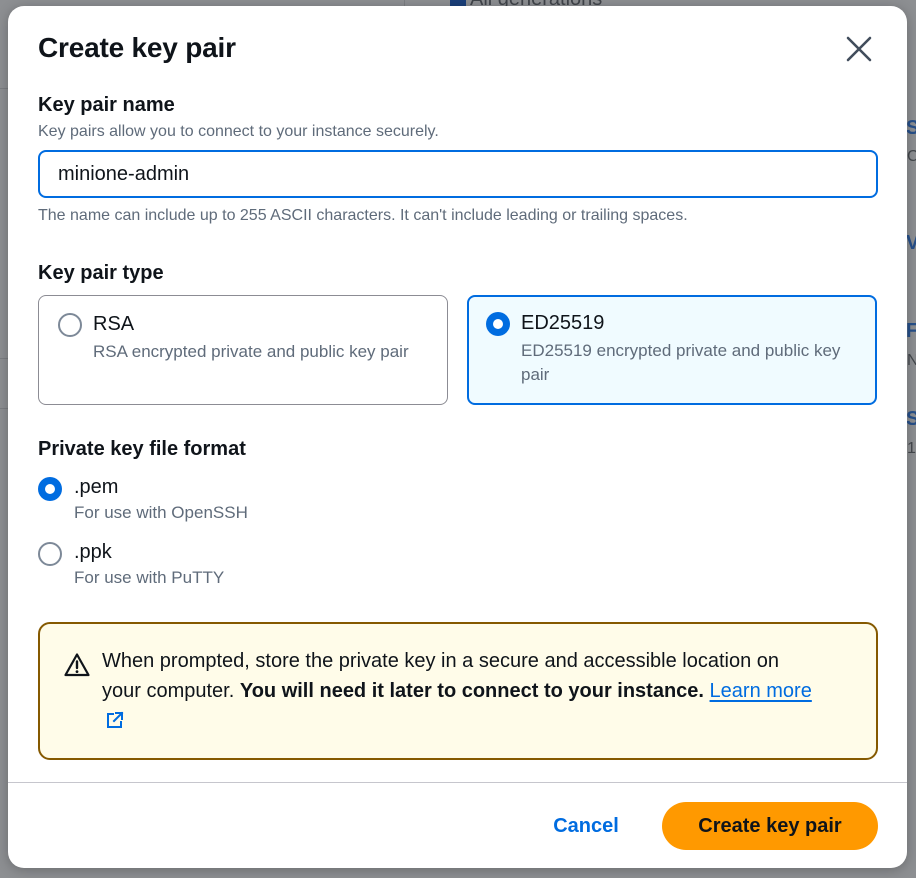  Describe the element at coordinates (911, 331) in the screenshot. I see `background-fragment: F` at that location.